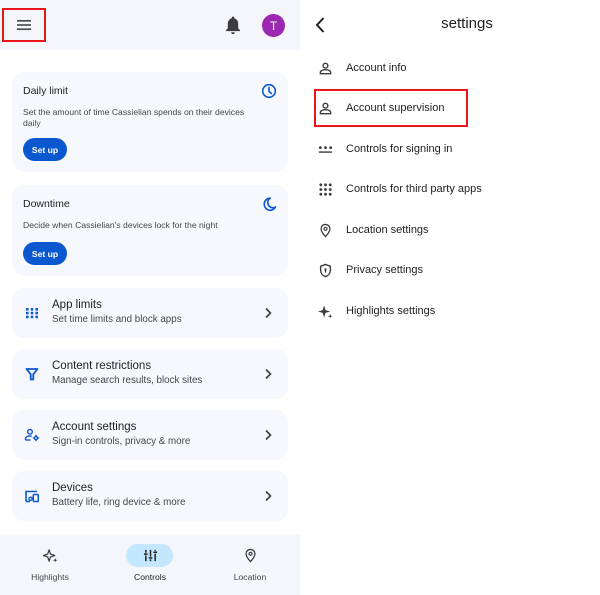 The height and width of the screenshot is (595, 600). What do you see at coordinates (117, 319) in the screenshot?
I see `row-subtitle: Set time limits and block apps` at bounding box center [117, 319].